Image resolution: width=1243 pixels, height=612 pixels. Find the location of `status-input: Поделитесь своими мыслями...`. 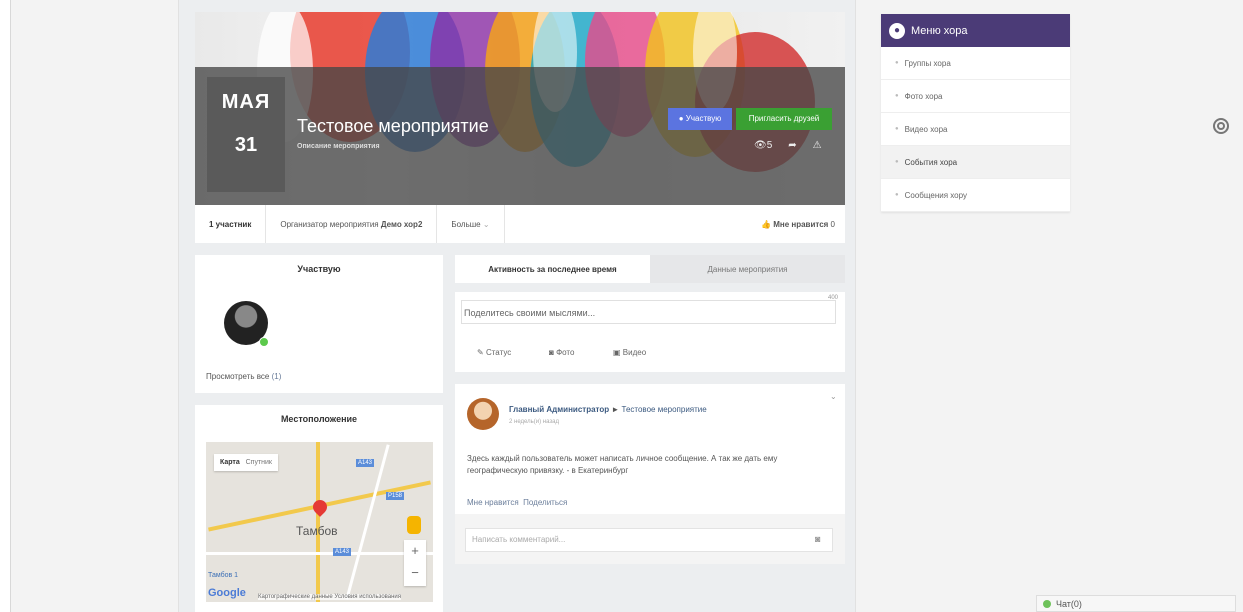

status-input: Поделитесь своими мыслями... is located at coordinates (648, 312).